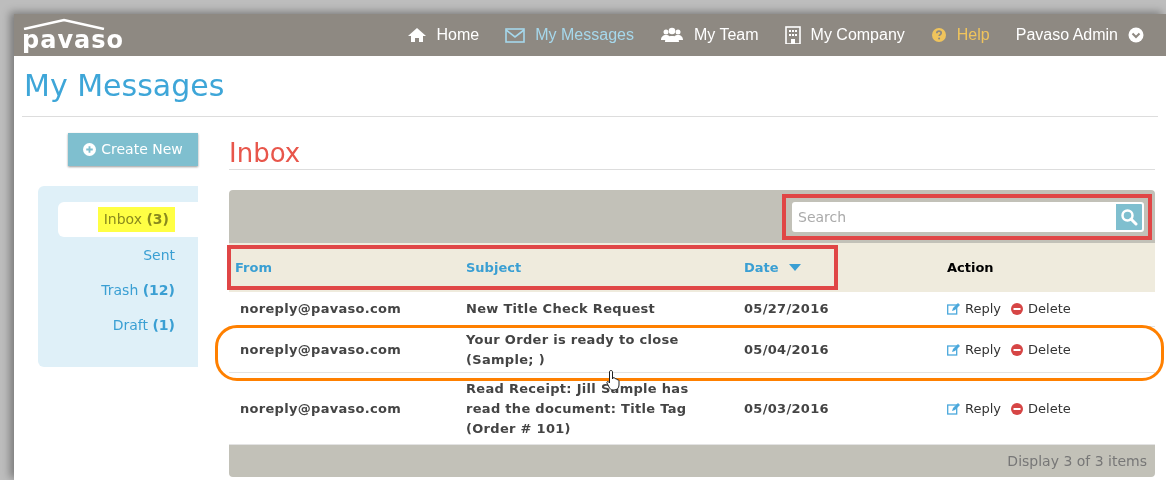  I want to click on column-header: From, so click(253, 267).